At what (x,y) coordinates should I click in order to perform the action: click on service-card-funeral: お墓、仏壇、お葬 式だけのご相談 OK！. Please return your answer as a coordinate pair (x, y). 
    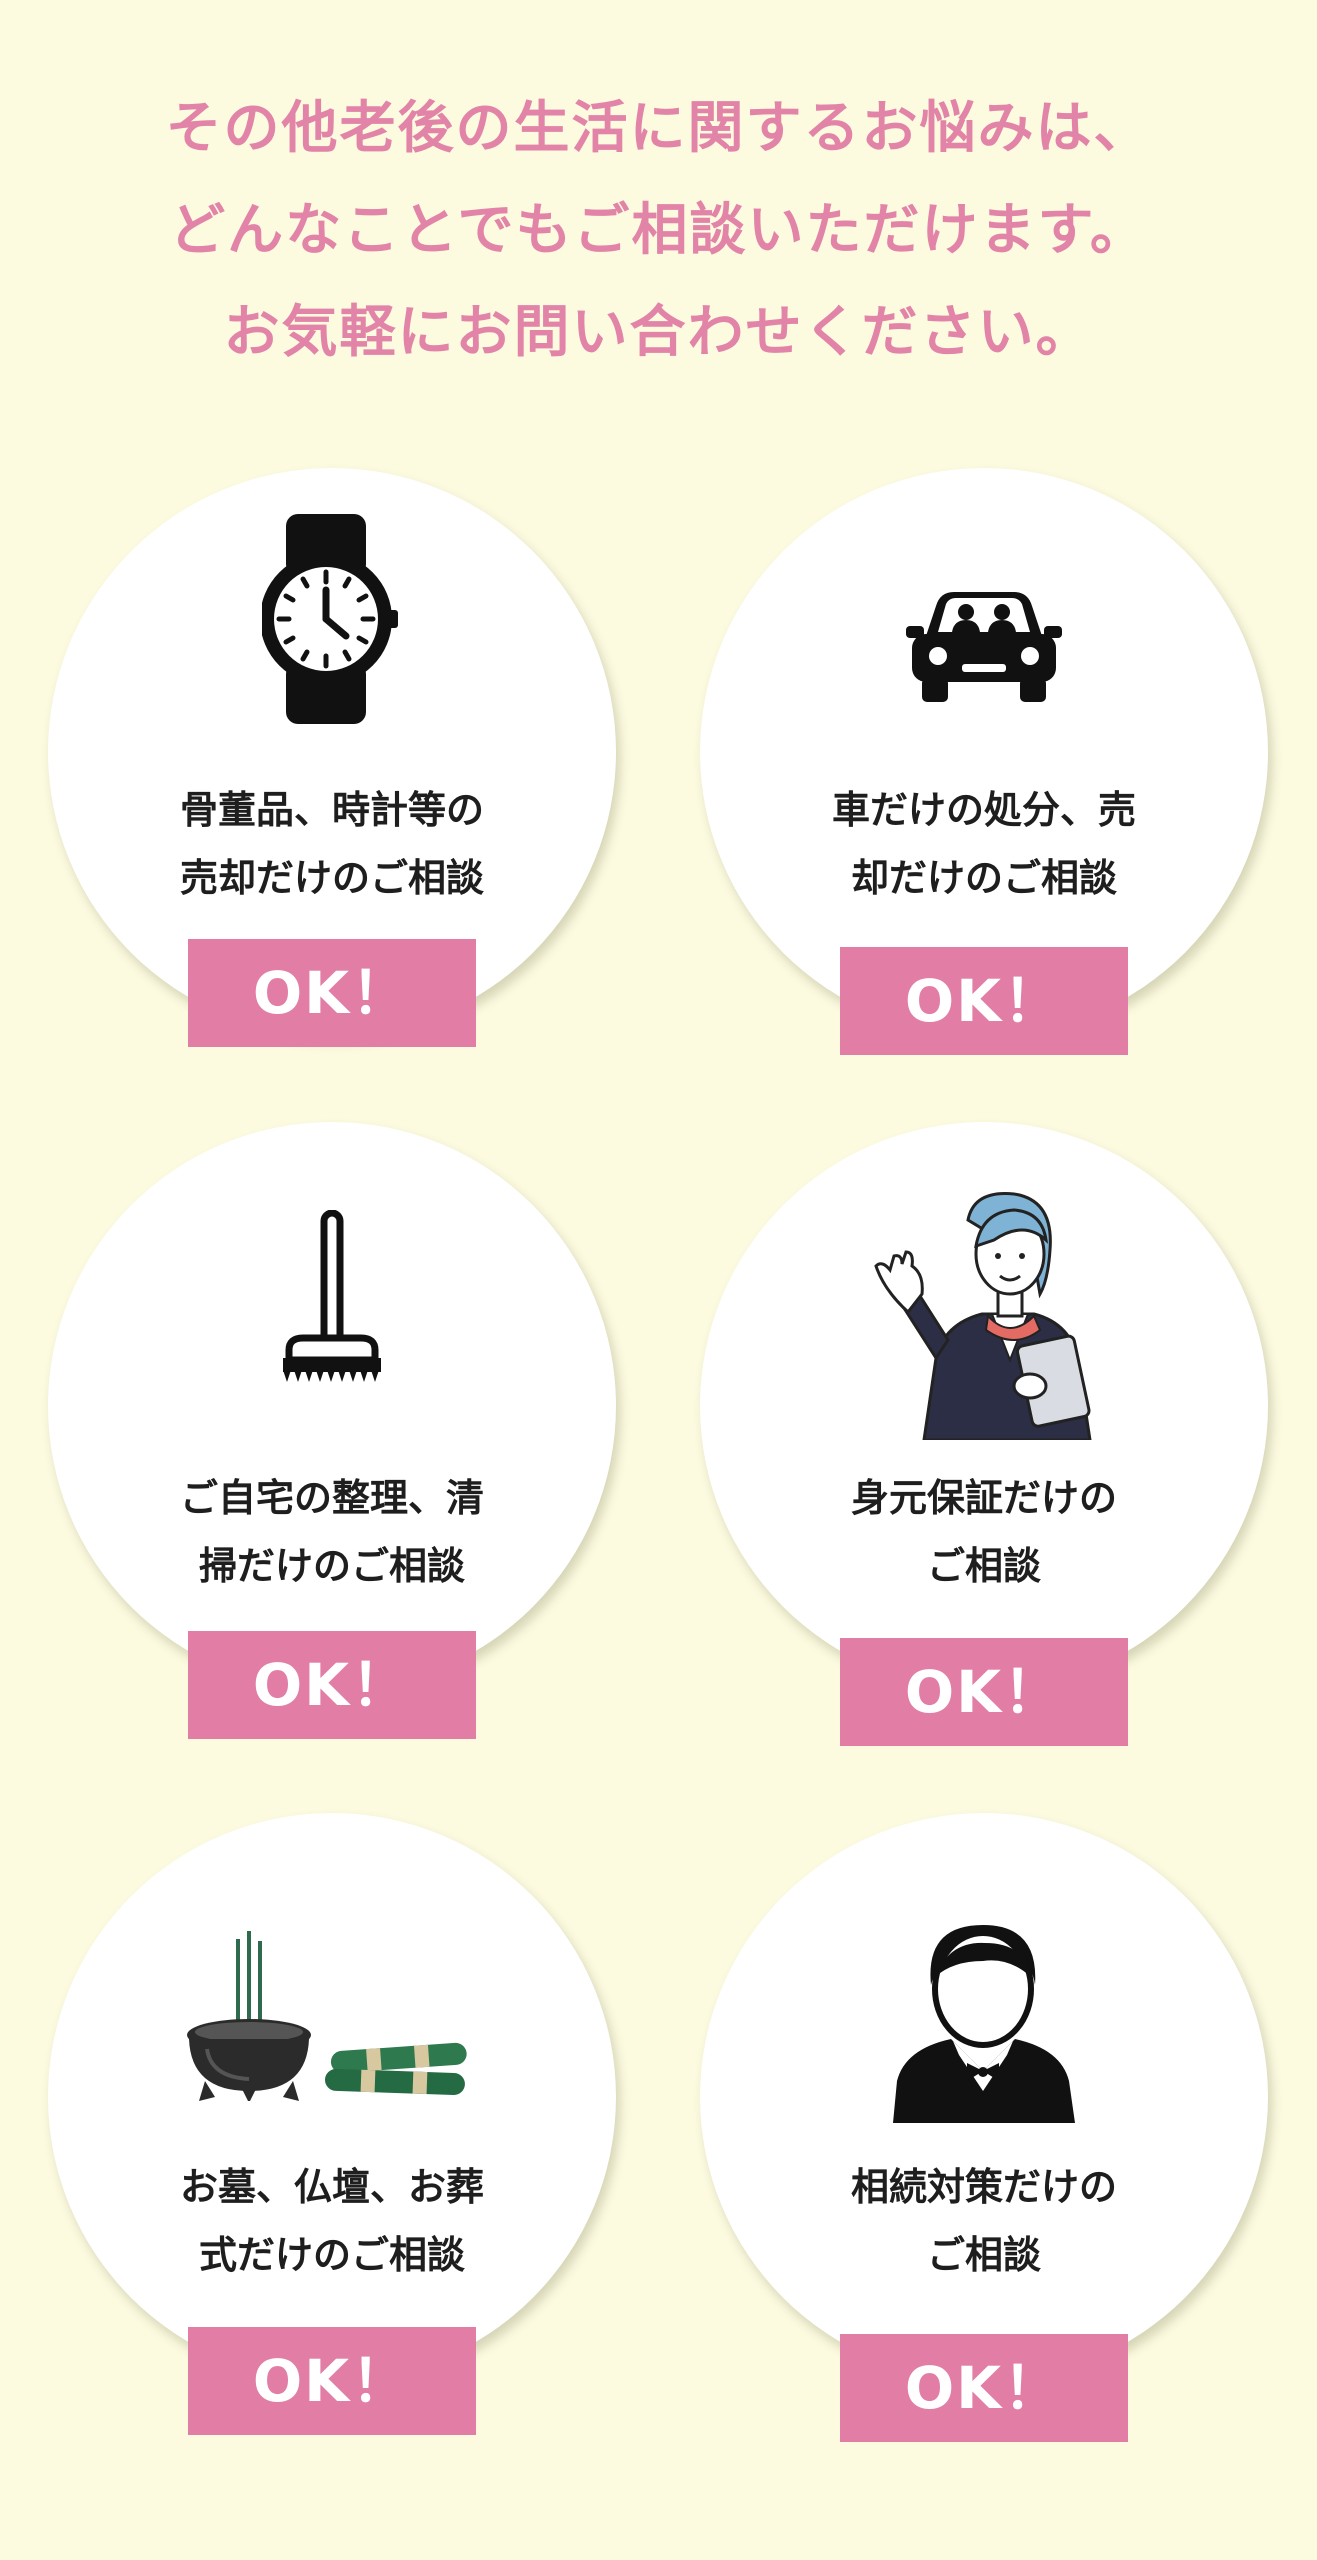
    Looking at the image, I should click on (332, 2124).